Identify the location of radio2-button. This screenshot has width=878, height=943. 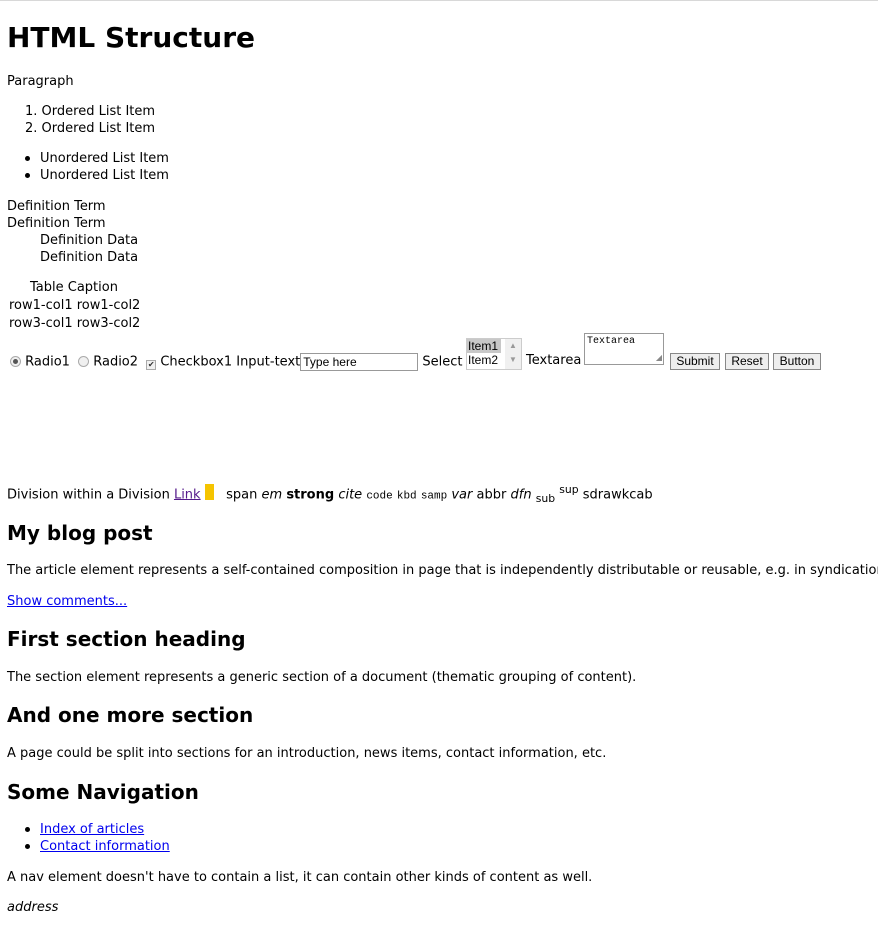
(84, 361).